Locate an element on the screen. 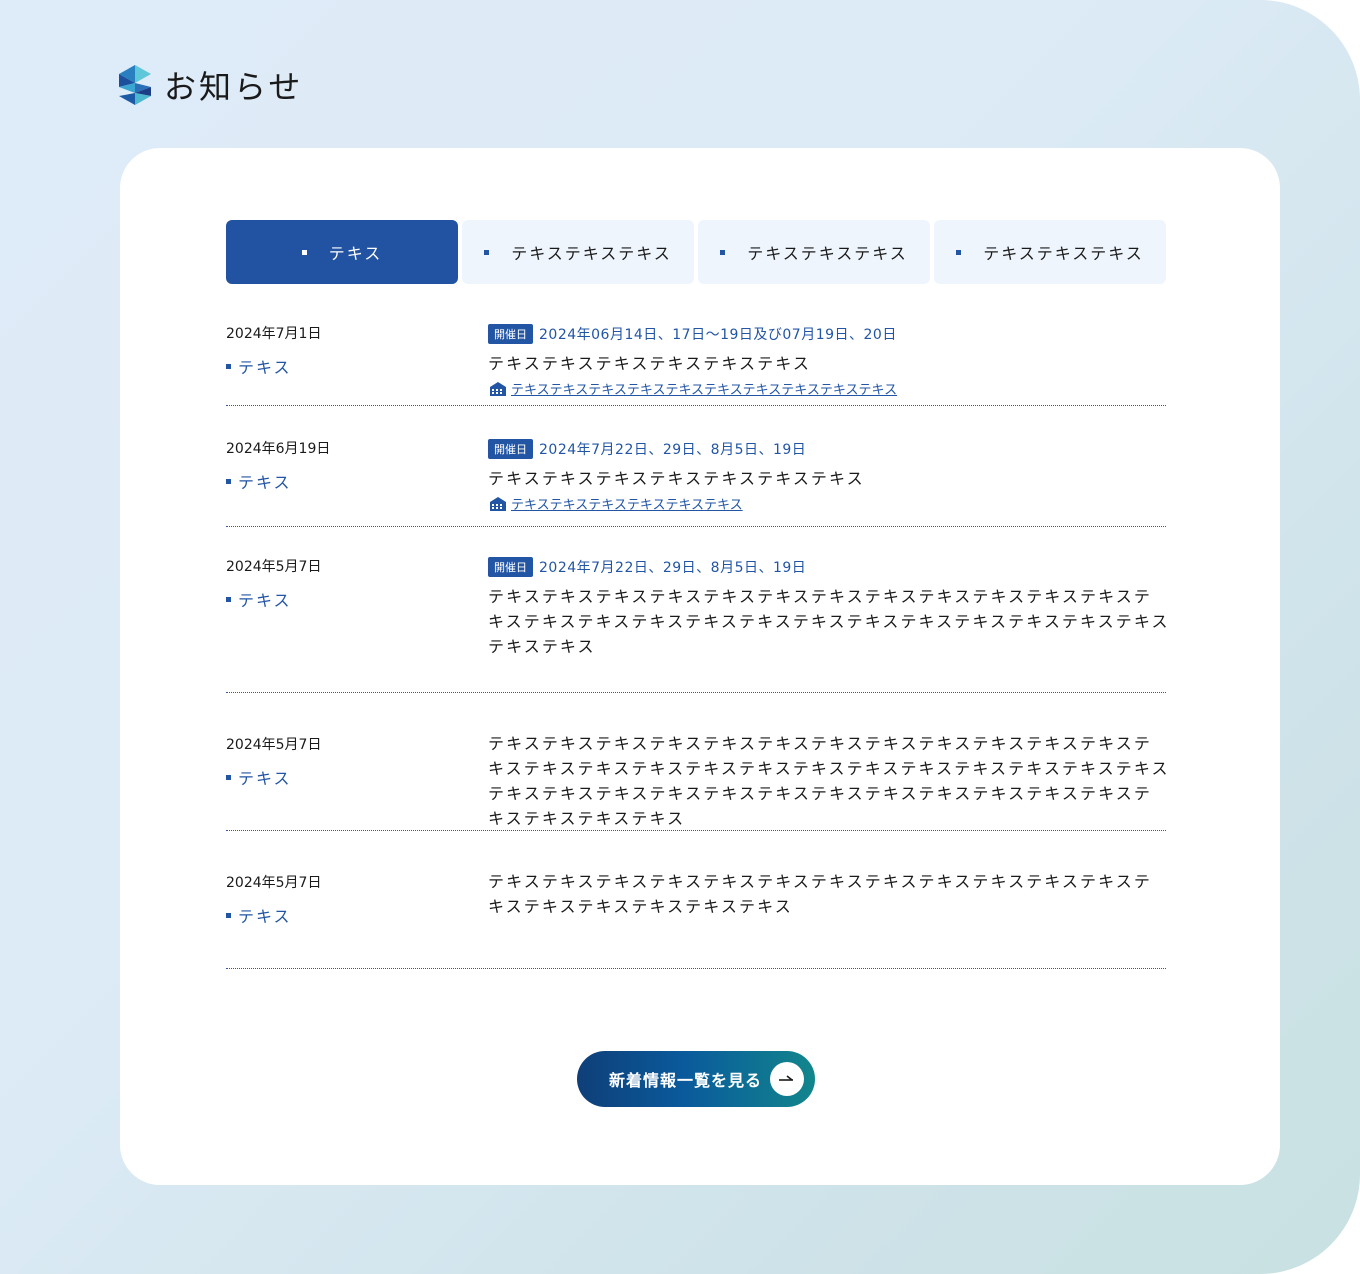 The width and height of the screenshot is (1360, 1274). tab-category-4: テキステキステキス is located at coordinates (1050, 252).